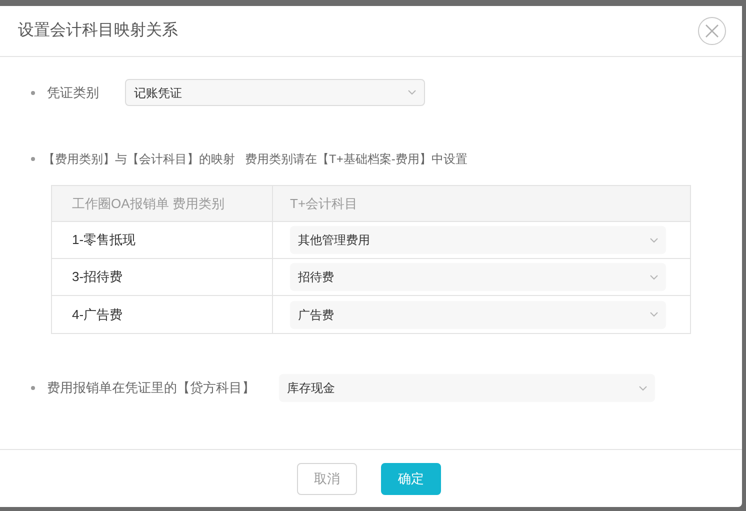  I want to click on dialog-title: 设置会计科目映射关系, so click(98, 30).